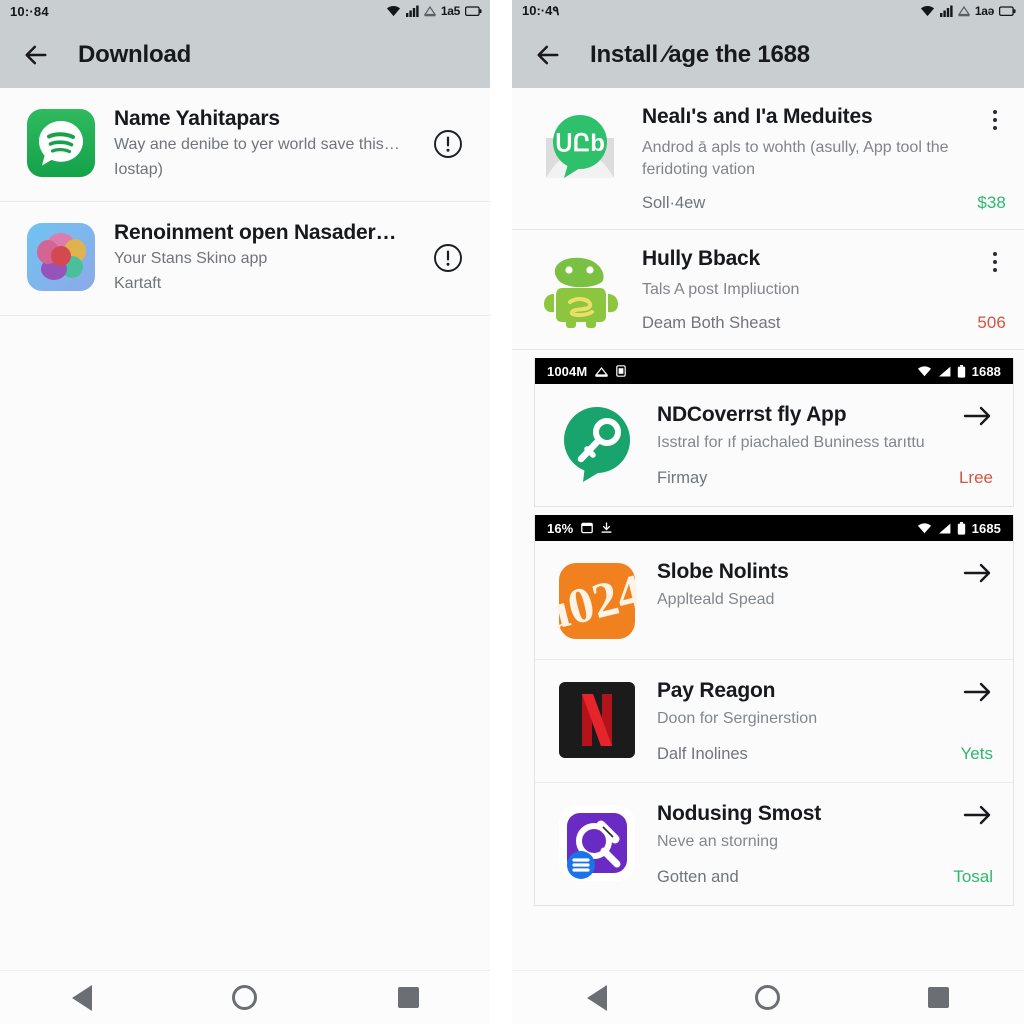  What do you see at coordinates (138, 283) in the screenshot?
I see `list-item-subtitle-2: Kartaft` at bounding box center [138, 283].